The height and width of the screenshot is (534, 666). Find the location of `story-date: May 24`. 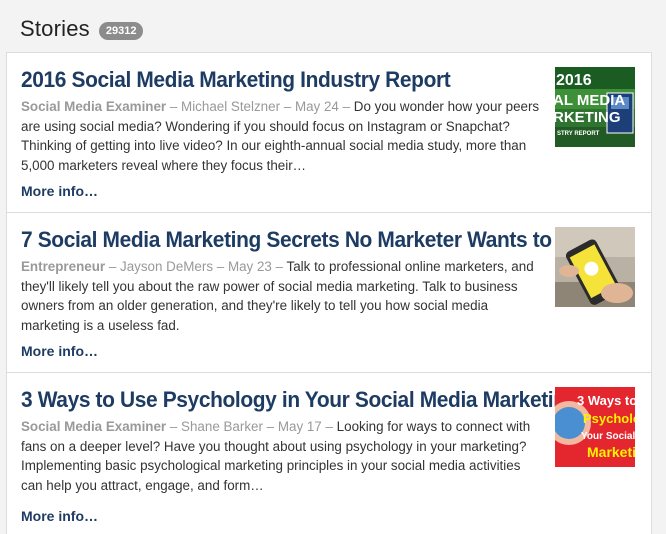

story-date: May 24 is located at coordinates (316, 106).